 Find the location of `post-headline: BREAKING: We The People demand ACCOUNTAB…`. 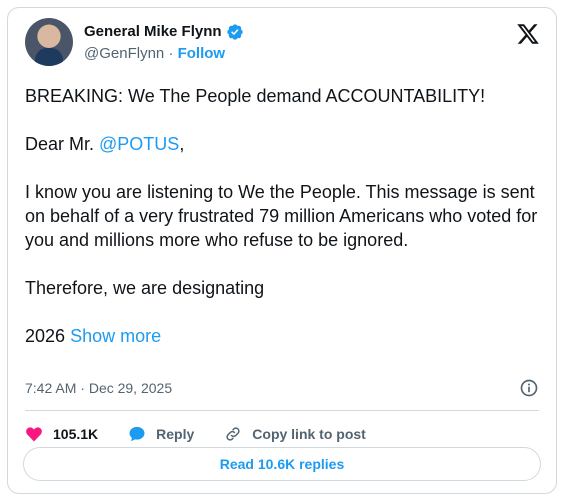

post-headline: BREAKING: We The People demand ACCOUNTAB… is located at coordinates (255, 96).